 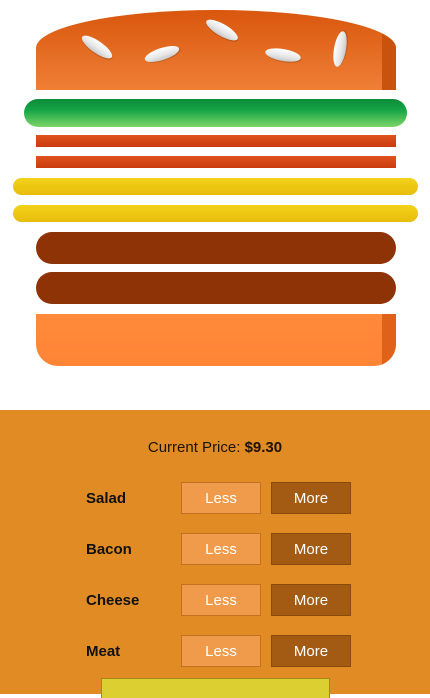 I want to click on less-meat-button: Less, so click(x=221, y=651).